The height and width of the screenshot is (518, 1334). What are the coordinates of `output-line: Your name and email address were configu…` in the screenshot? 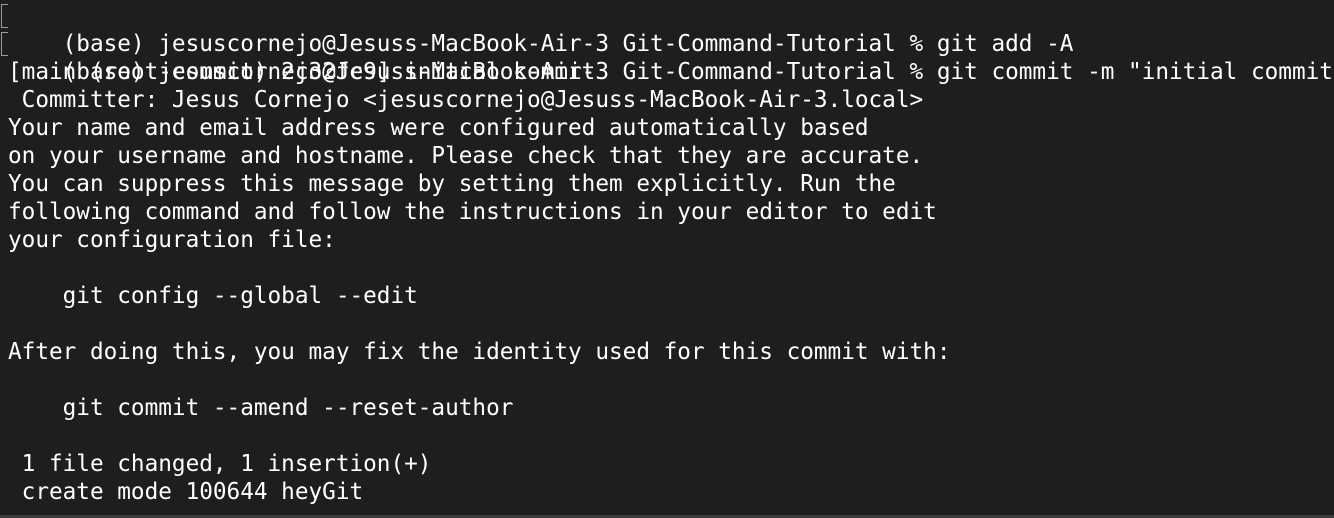 It's located at (667, 128).